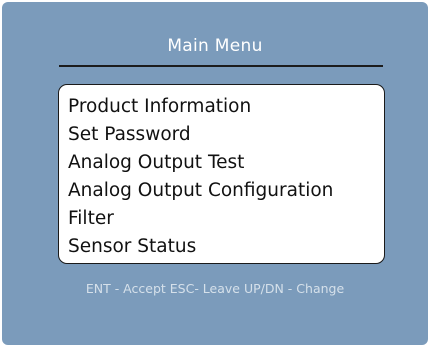 Image resolution: width=430 pixels, height=347 pixels. What do you see at coordinates (215, 288) in the screenshot?
I see `key-help-text: ENT - Accept ESC- Leave UP/DN - Change` at bounding box center [215, 288].